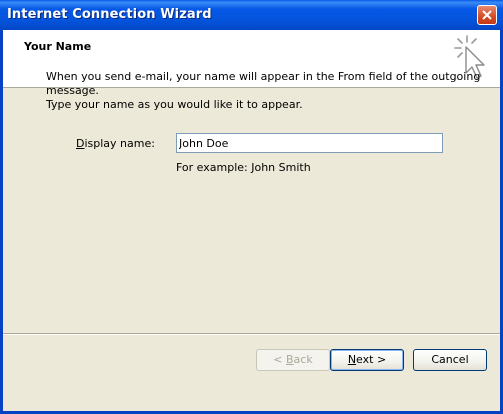 The width and height of the screenshot is (503, 414). Describe the element at coordinates (290, 359) in the screenshot. I see `back-mnemonic: B` at that location.